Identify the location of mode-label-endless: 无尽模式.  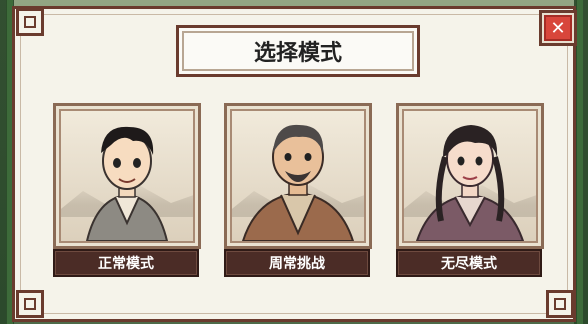
(469, 264).